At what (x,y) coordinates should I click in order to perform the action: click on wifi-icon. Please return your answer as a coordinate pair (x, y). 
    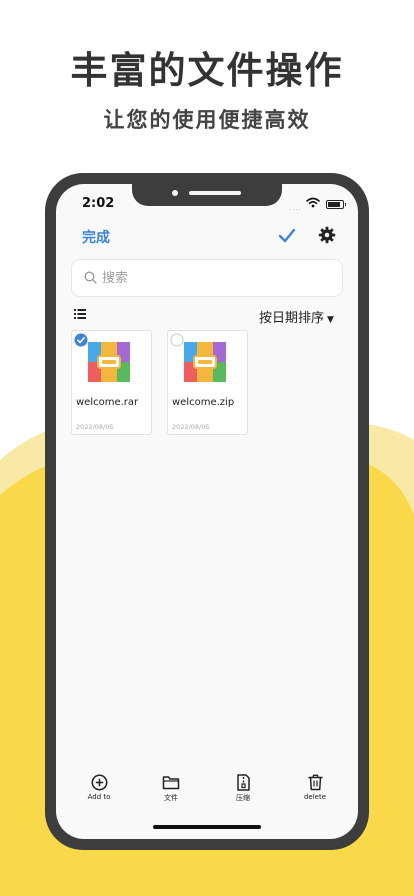
    Looking at the image, I should click on (313, 202).